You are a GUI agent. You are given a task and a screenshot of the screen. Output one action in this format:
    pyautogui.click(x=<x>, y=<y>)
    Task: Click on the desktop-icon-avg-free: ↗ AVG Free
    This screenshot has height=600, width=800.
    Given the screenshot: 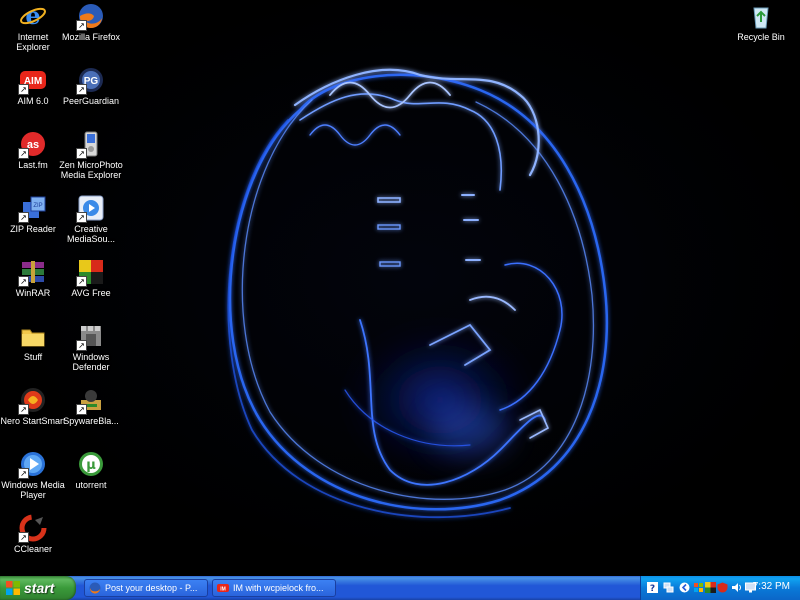 What is the action you would take?
    pyautogui.click(x=91, y=287)
    